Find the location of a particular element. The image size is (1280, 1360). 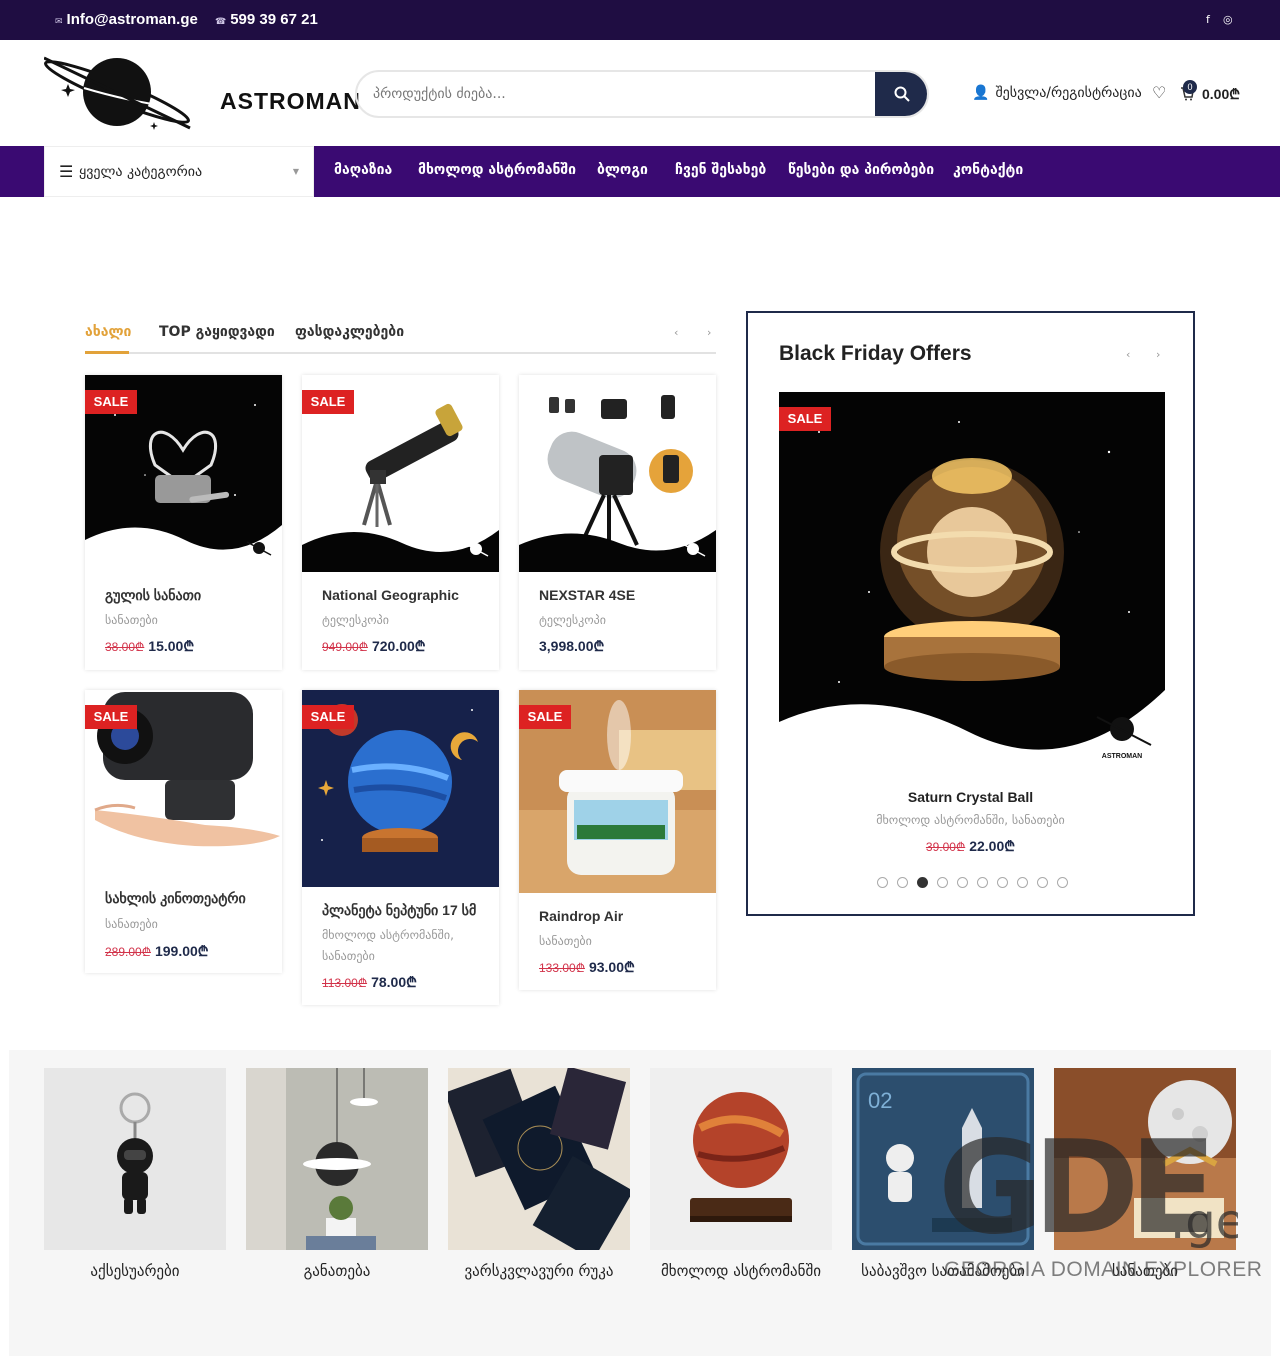

category-card-star-map: ვარსკვლავური რუკა is located at coordinates (539, 1175).